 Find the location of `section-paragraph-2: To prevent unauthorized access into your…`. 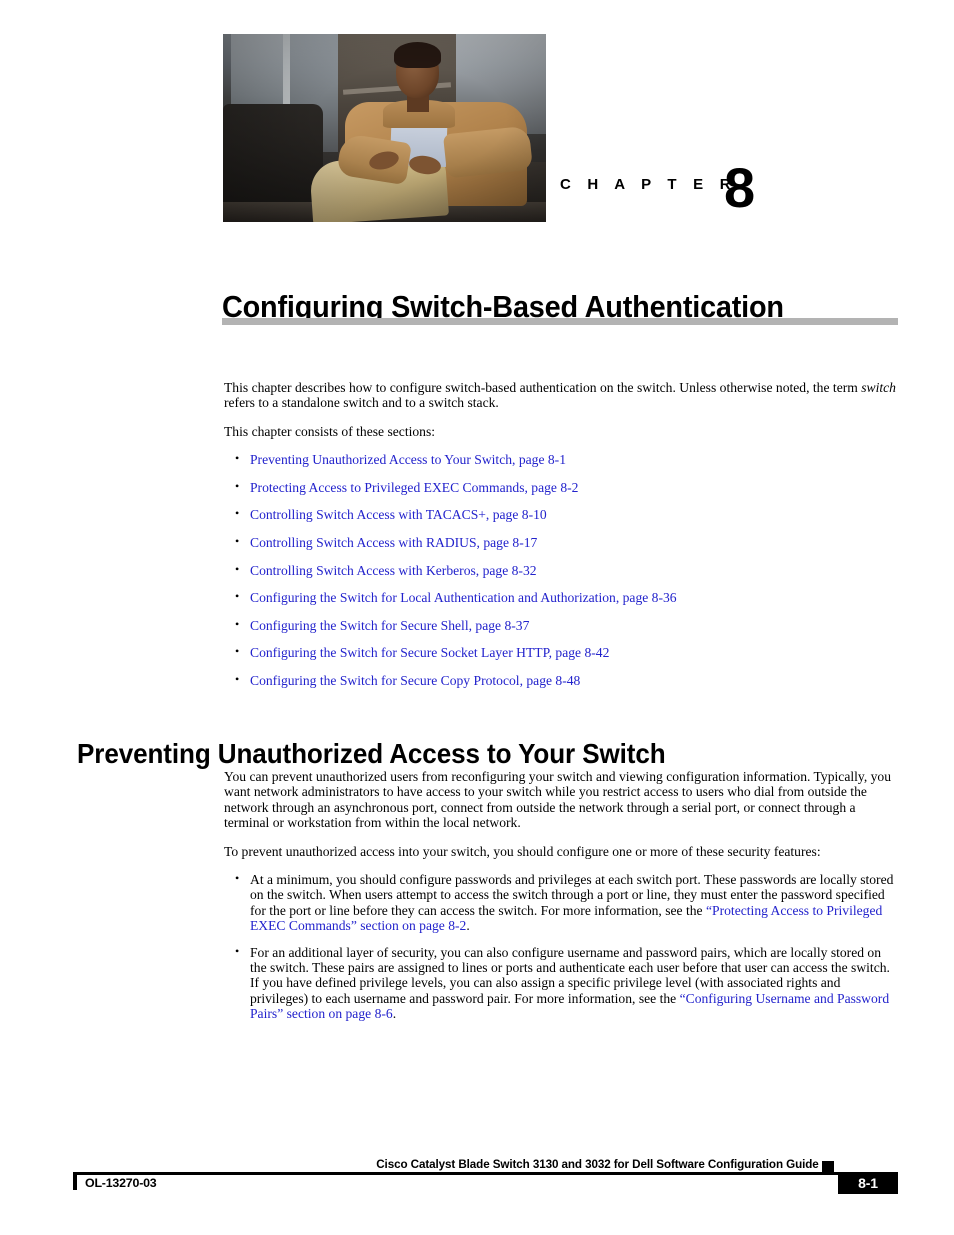

section-paragraph-2: To prevent unauthorized access into your… is located at coordinates (522, 851).